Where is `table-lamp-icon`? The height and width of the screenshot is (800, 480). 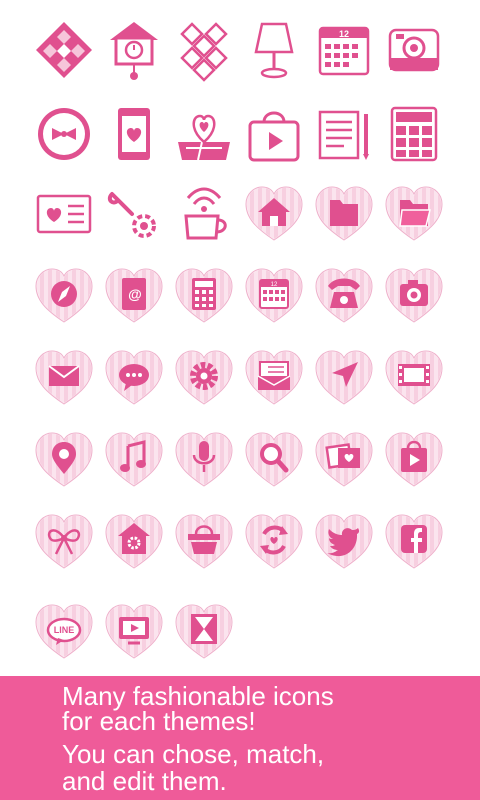 table-lamp-icon is located at coordinates (274, 50).